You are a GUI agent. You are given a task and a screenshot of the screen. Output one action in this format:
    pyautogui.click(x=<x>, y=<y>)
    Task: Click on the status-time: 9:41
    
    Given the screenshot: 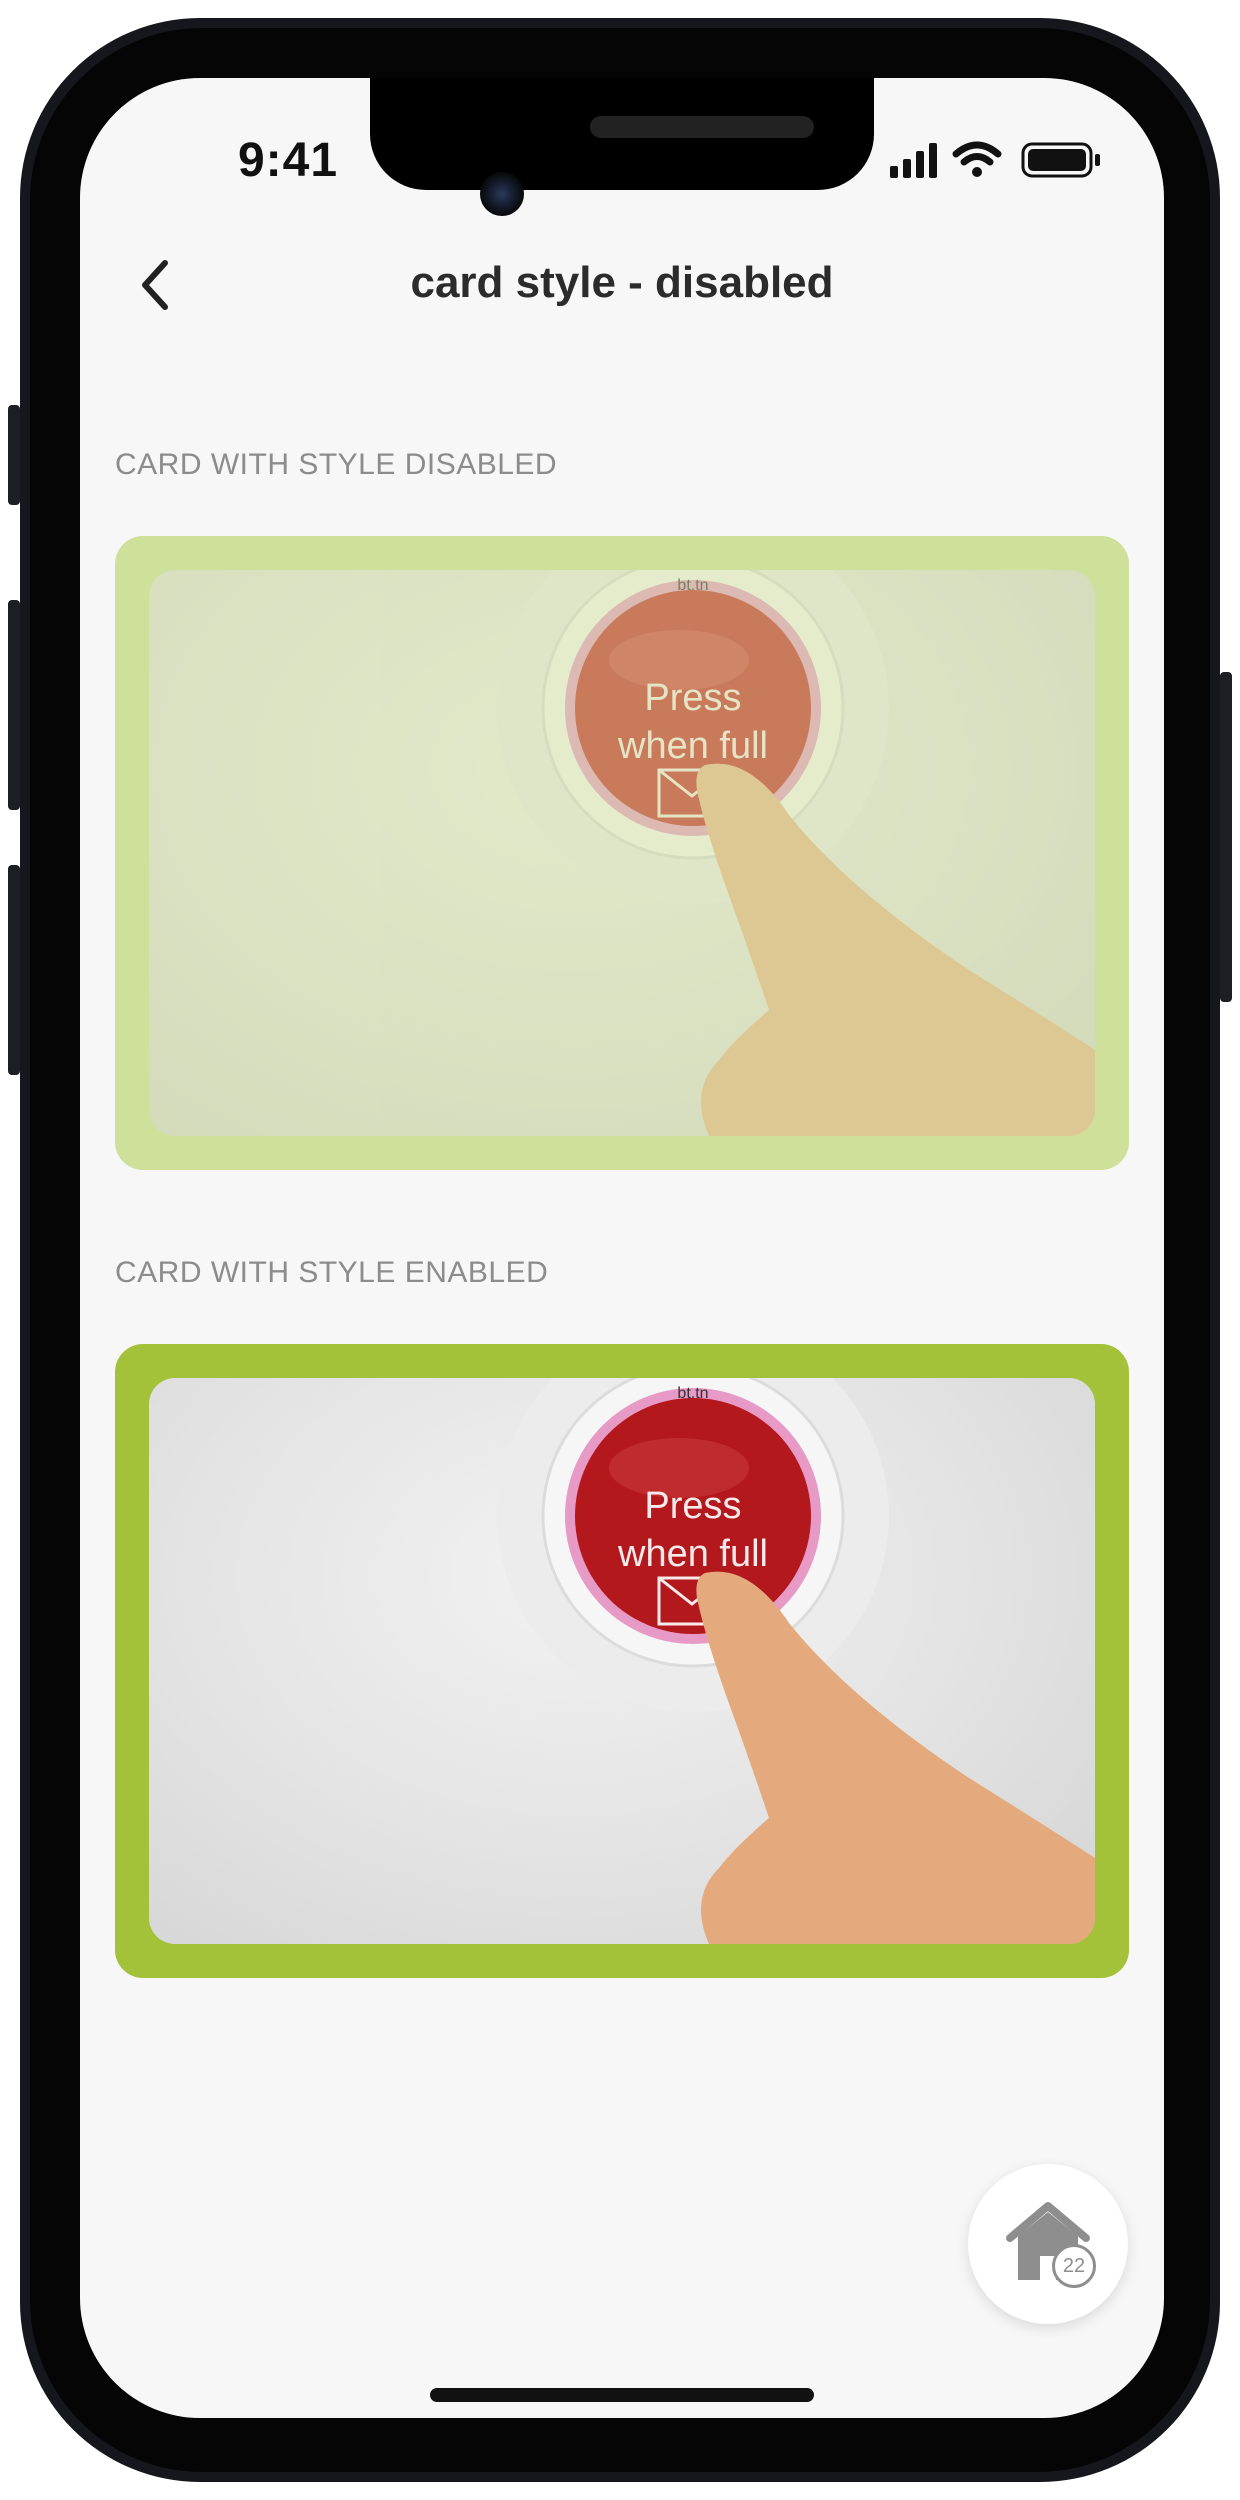 What is the action you would take?
    pyautogui.click(x=288, y=160)
    